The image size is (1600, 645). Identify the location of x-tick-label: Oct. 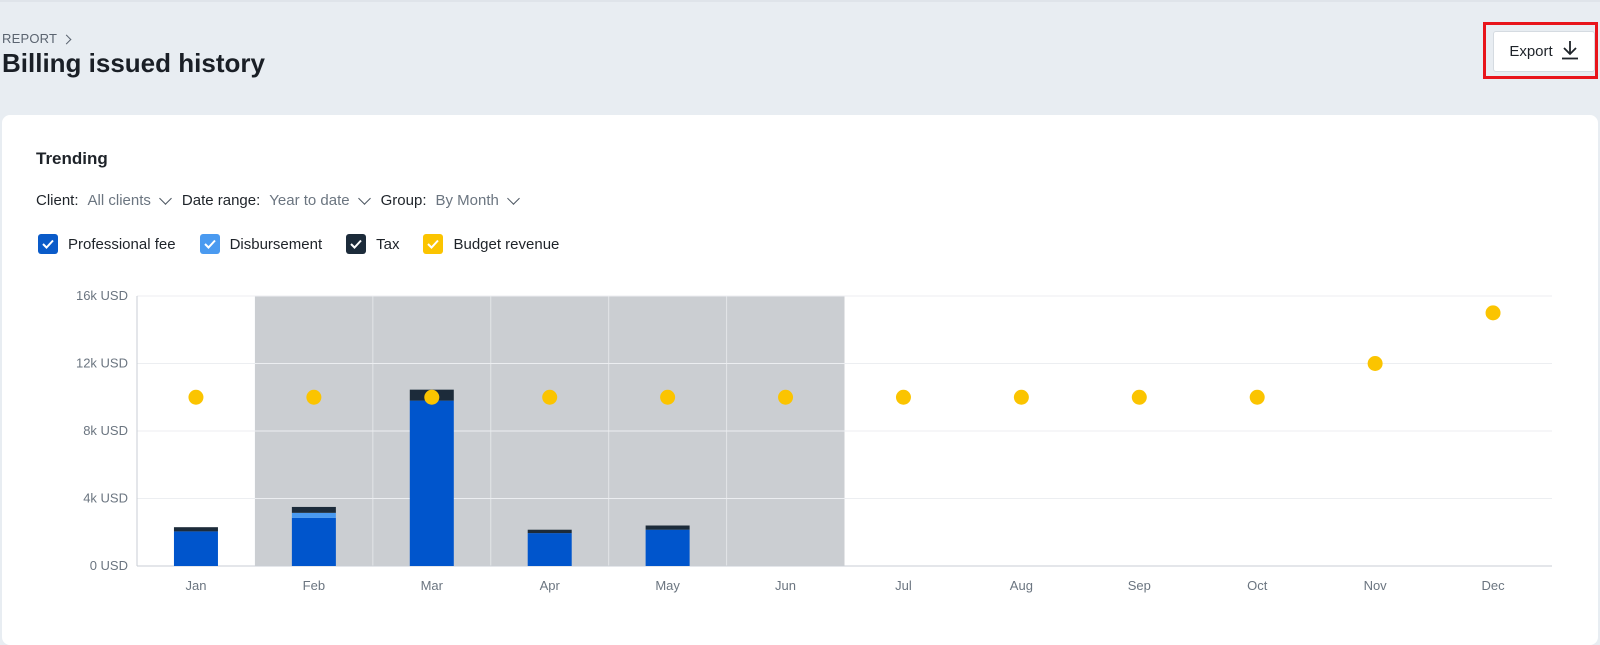
(1257, 585).